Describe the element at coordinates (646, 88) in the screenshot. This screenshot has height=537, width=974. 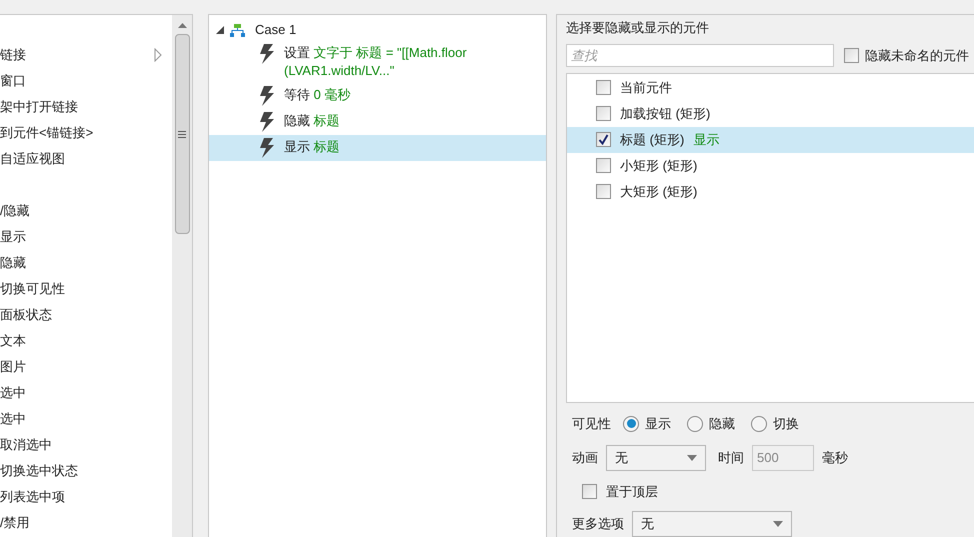
I see `widget-label: 当前元件` at that location.